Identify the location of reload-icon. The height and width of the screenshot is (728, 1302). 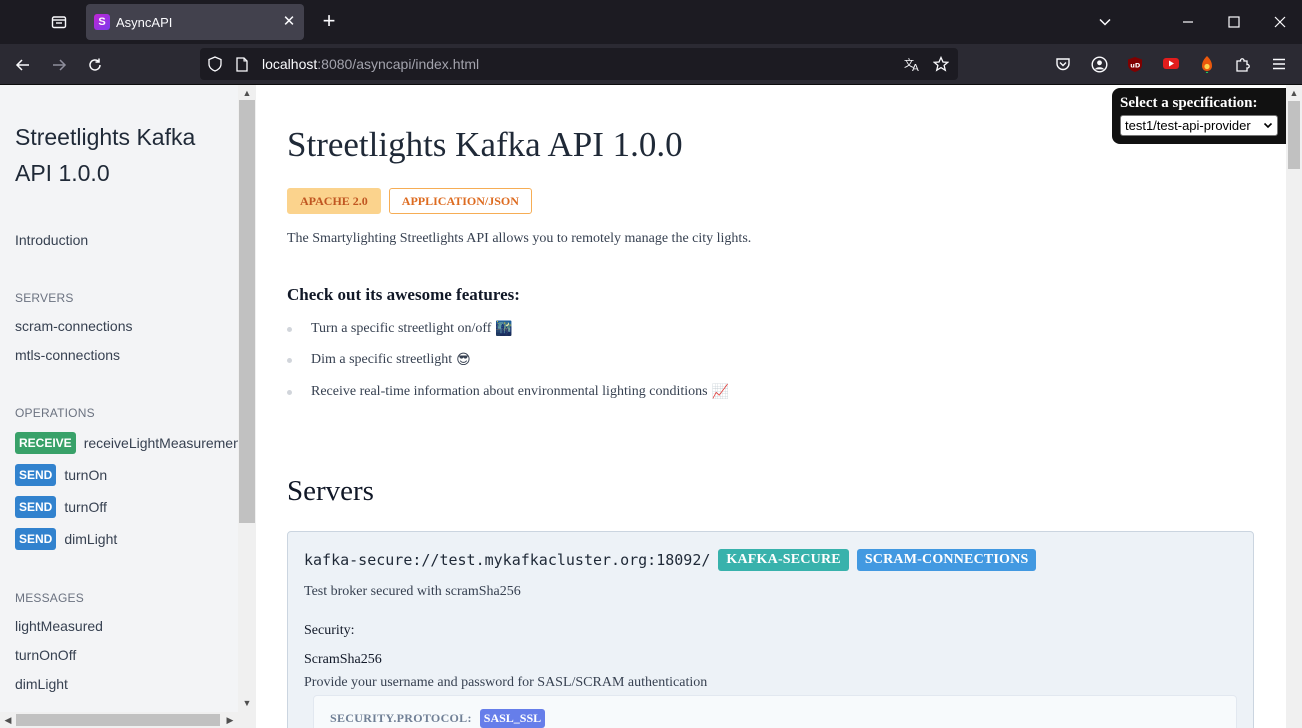
(95, 65).